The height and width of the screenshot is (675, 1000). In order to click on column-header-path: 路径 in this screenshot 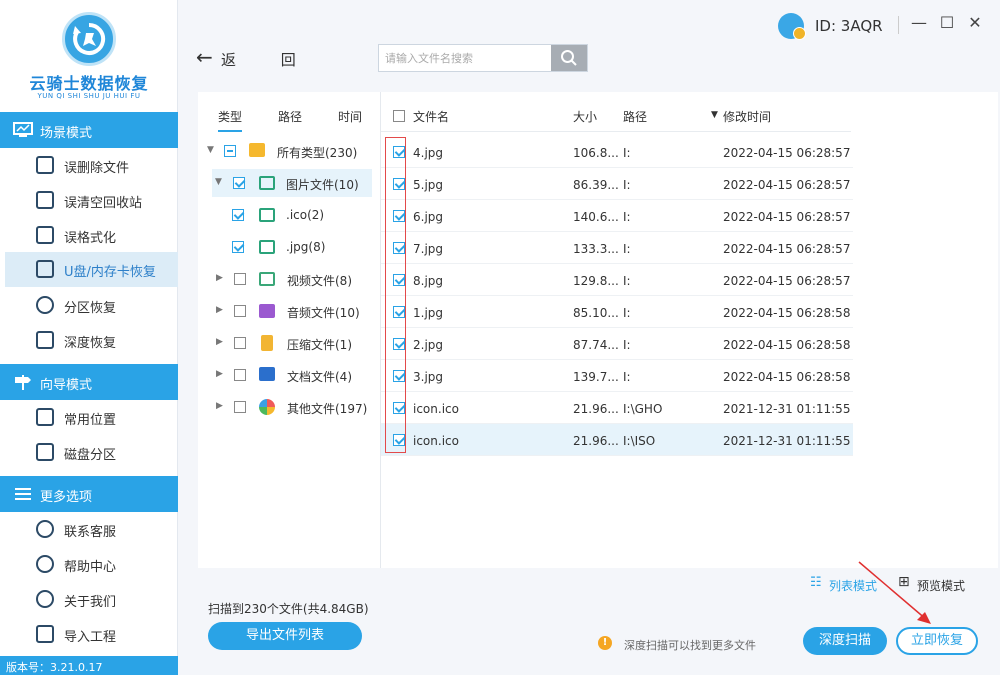, I will do `click(635, 116)`.